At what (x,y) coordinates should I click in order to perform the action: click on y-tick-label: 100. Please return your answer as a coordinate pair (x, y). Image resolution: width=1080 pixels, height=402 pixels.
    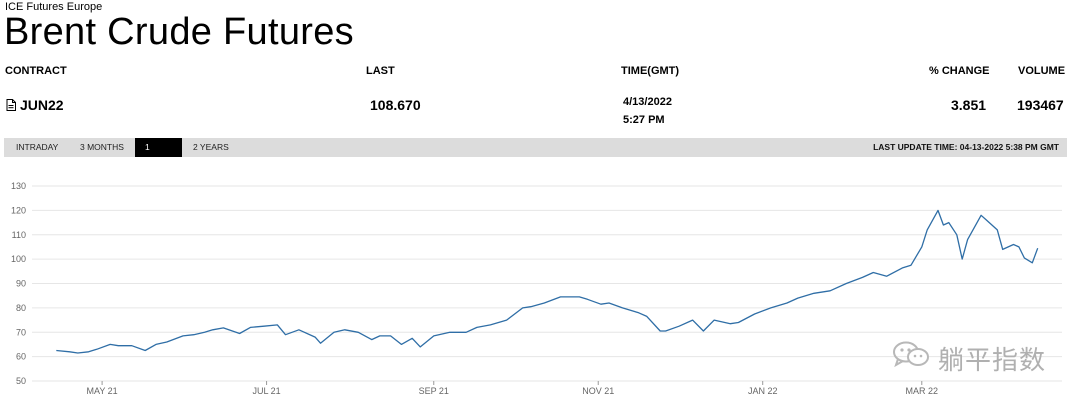
    Looking at the image, I should click on (18, 259).